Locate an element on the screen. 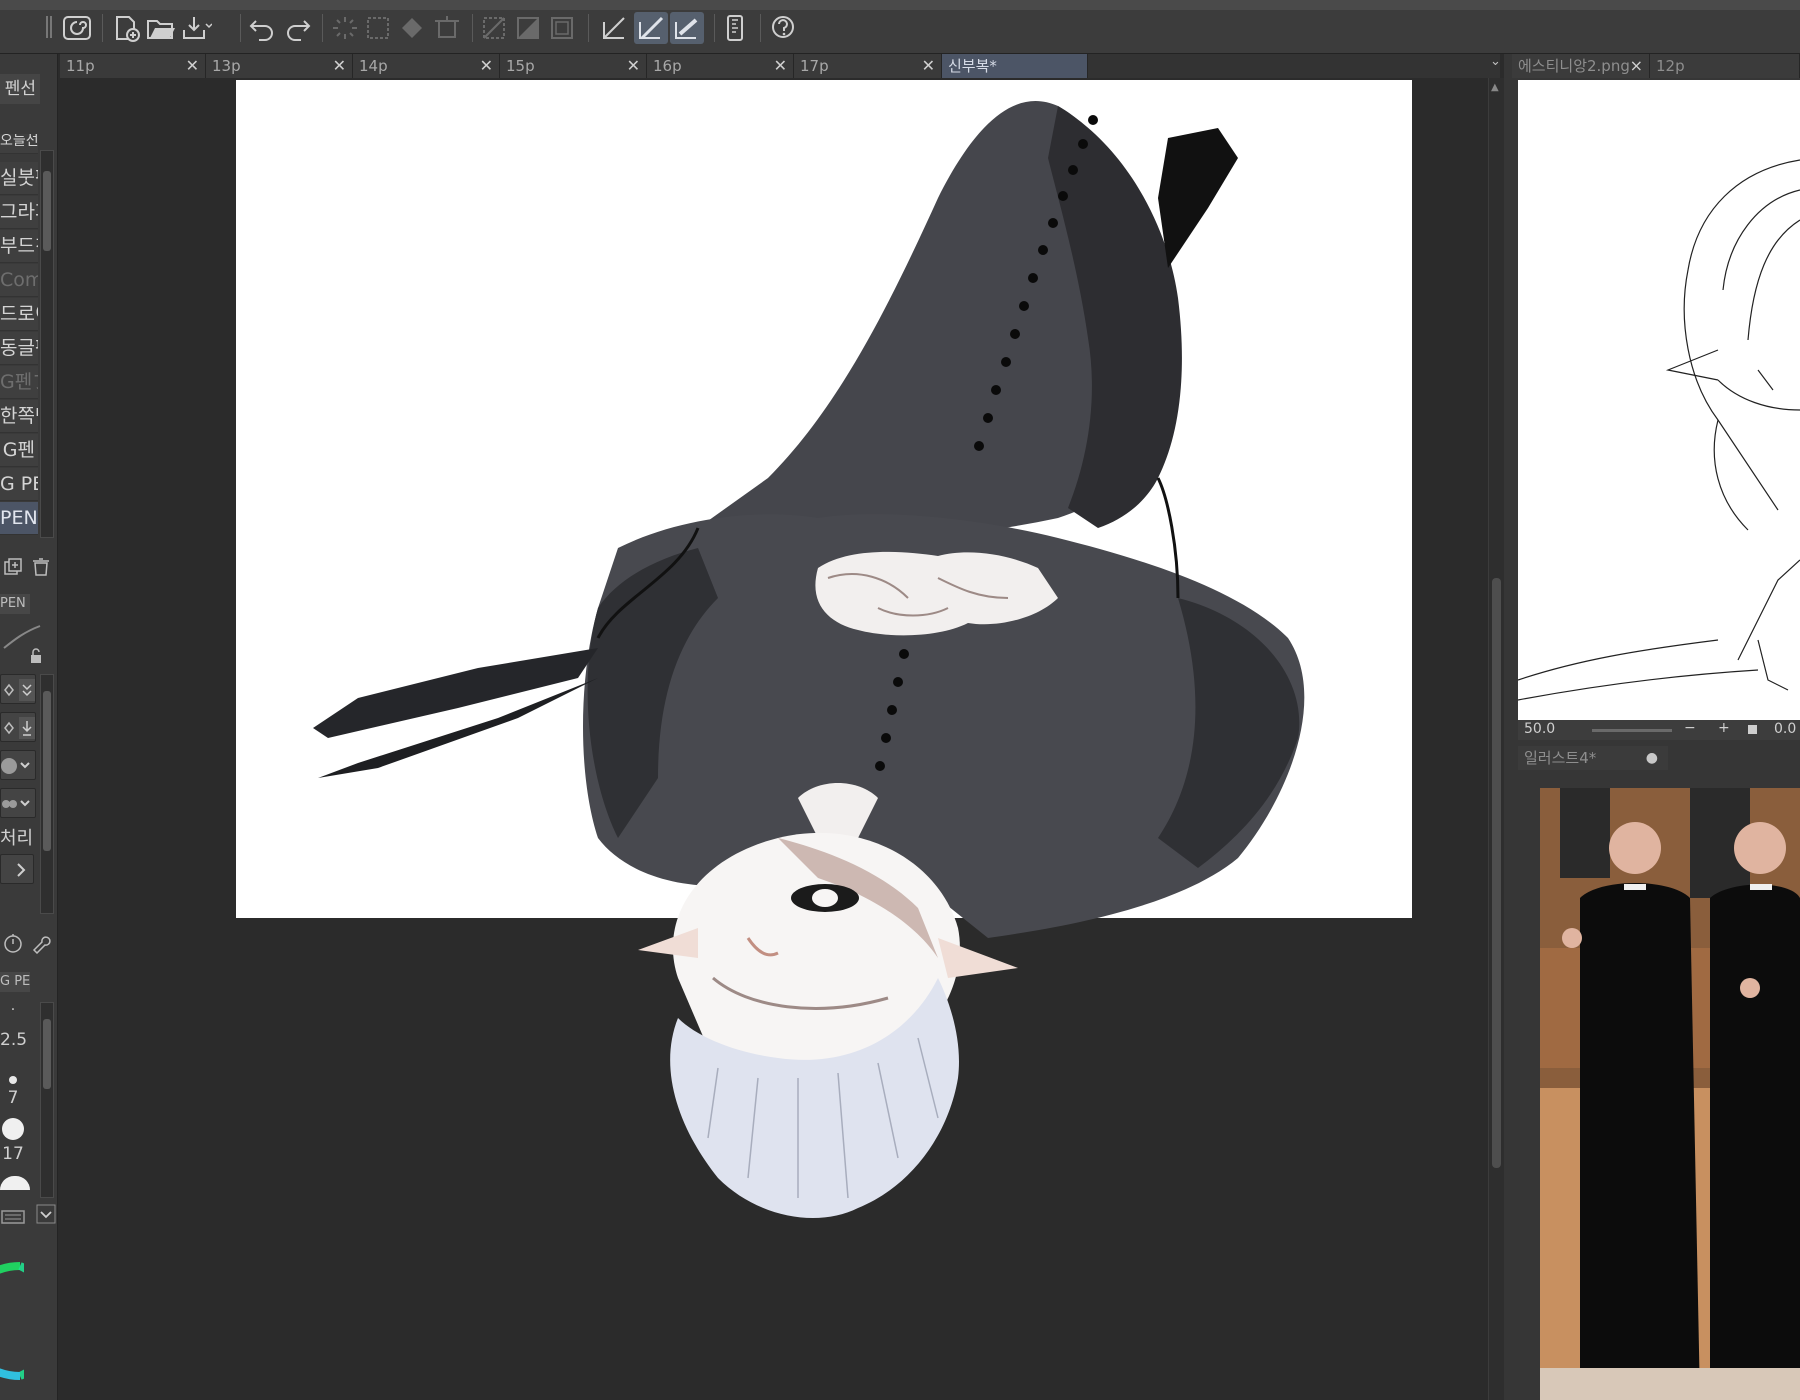 The image size is (1800, 1400). navigator-tabbar: 에스티니앙2.png × 12p is located at coordinates (1656, 66).